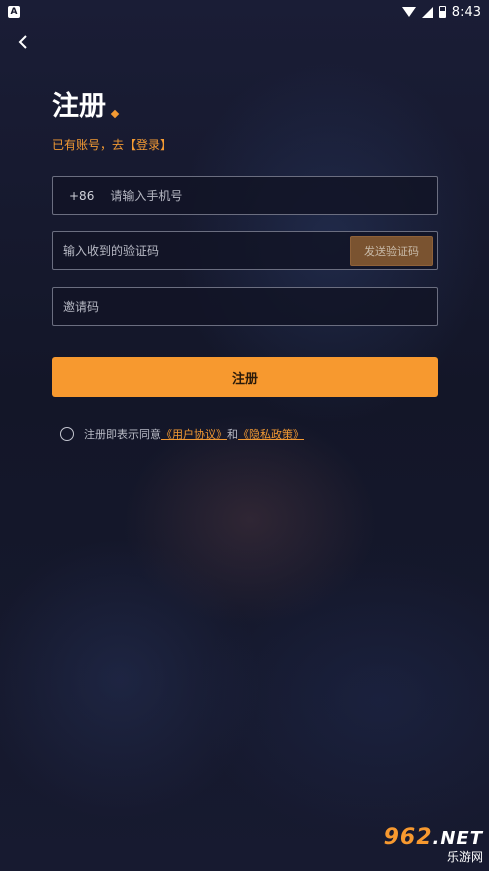 The height and width of the screenshot is (871, 489). Describe the element at coordinates (232, 434) in the screenshot. I see `agreement-conjunction: 和` at that location.